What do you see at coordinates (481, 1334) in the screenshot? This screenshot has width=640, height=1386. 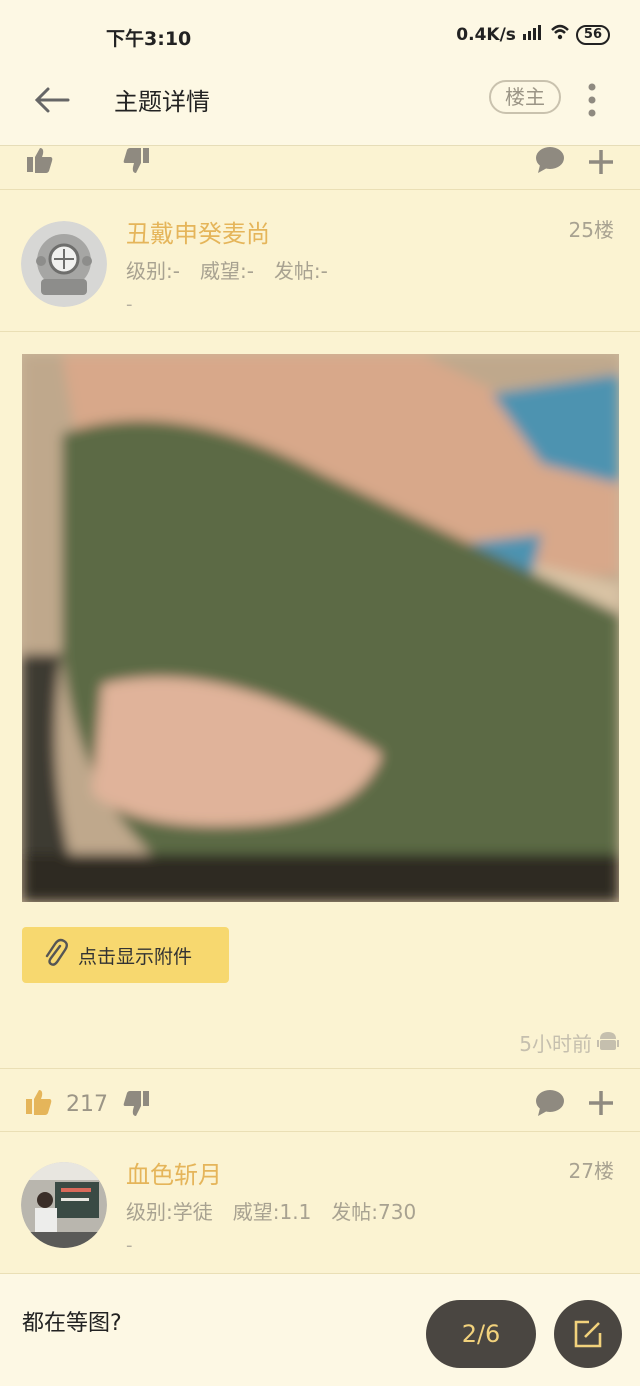 I see `page-indicator-button: 2/6` at bounding box center [481, 1334].